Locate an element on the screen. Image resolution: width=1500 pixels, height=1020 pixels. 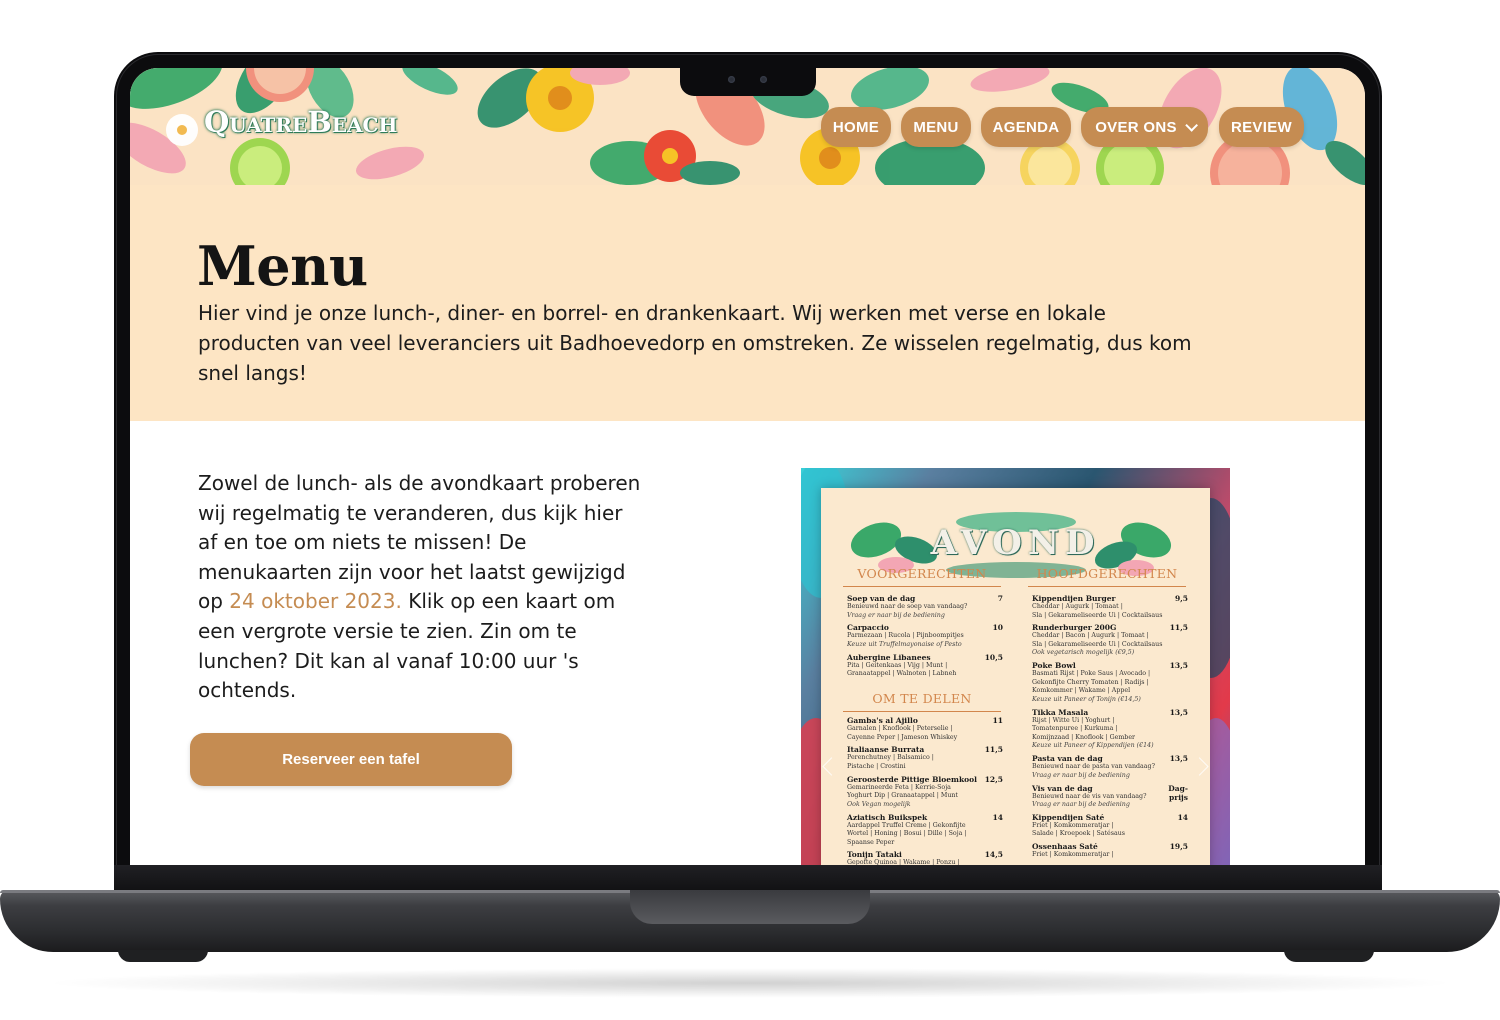
menu-dish-name: Carpaccio is located at coordinates (868, 628).